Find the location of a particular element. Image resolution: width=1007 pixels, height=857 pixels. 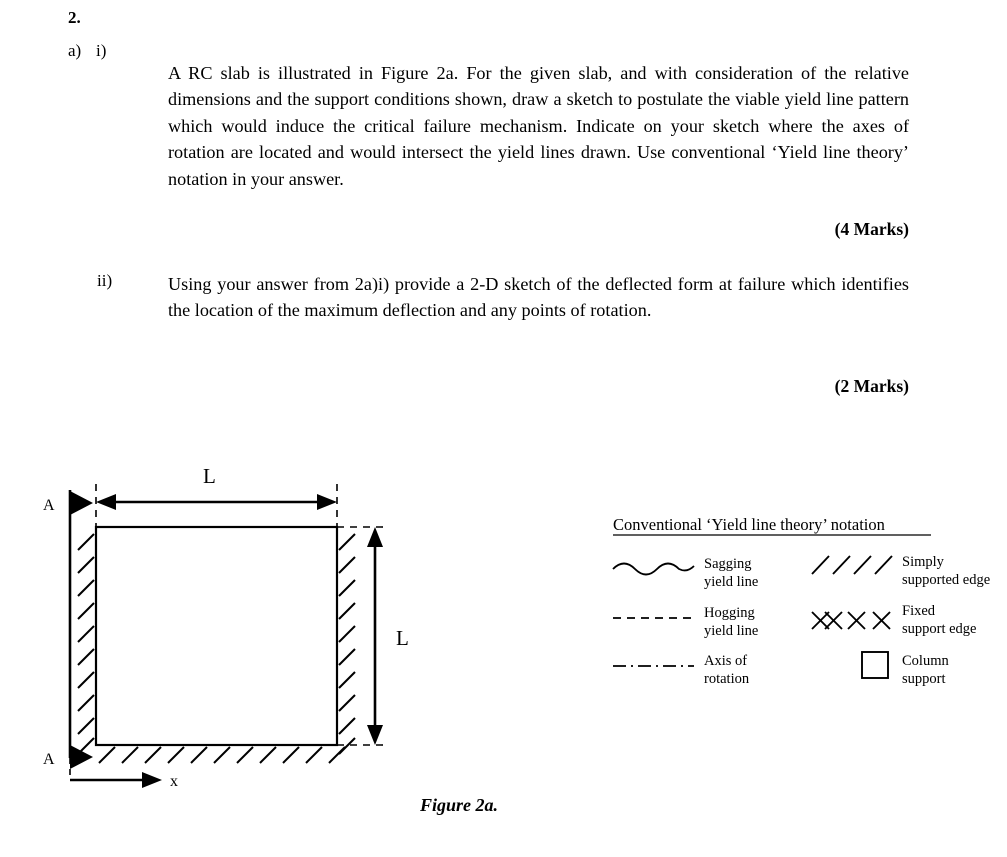

height-arrow-top-icon is located at coordinates (375, 537).